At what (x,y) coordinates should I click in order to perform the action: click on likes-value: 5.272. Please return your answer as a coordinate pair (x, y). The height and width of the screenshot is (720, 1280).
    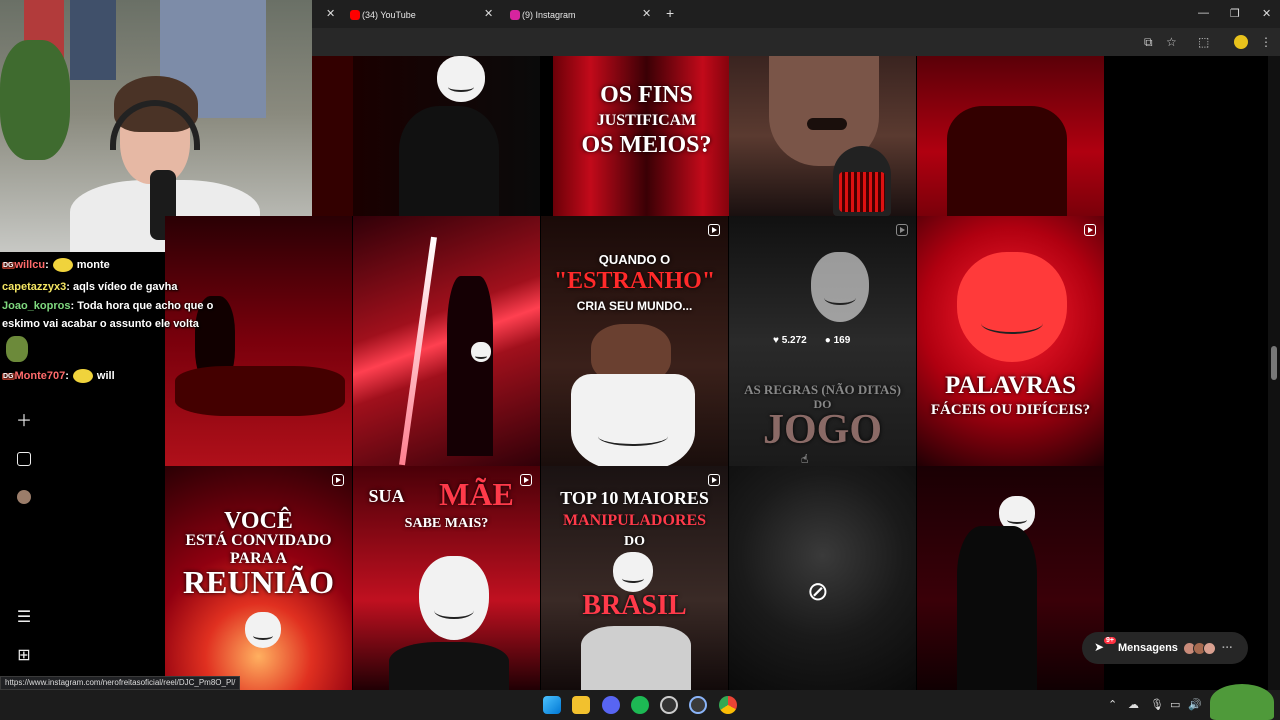
    Looking at the image, I should click on (794, 340).